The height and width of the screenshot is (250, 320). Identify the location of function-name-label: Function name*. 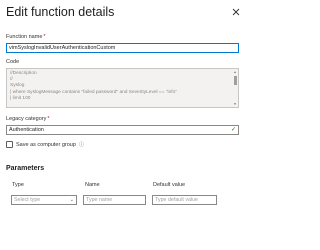
(26, 37).